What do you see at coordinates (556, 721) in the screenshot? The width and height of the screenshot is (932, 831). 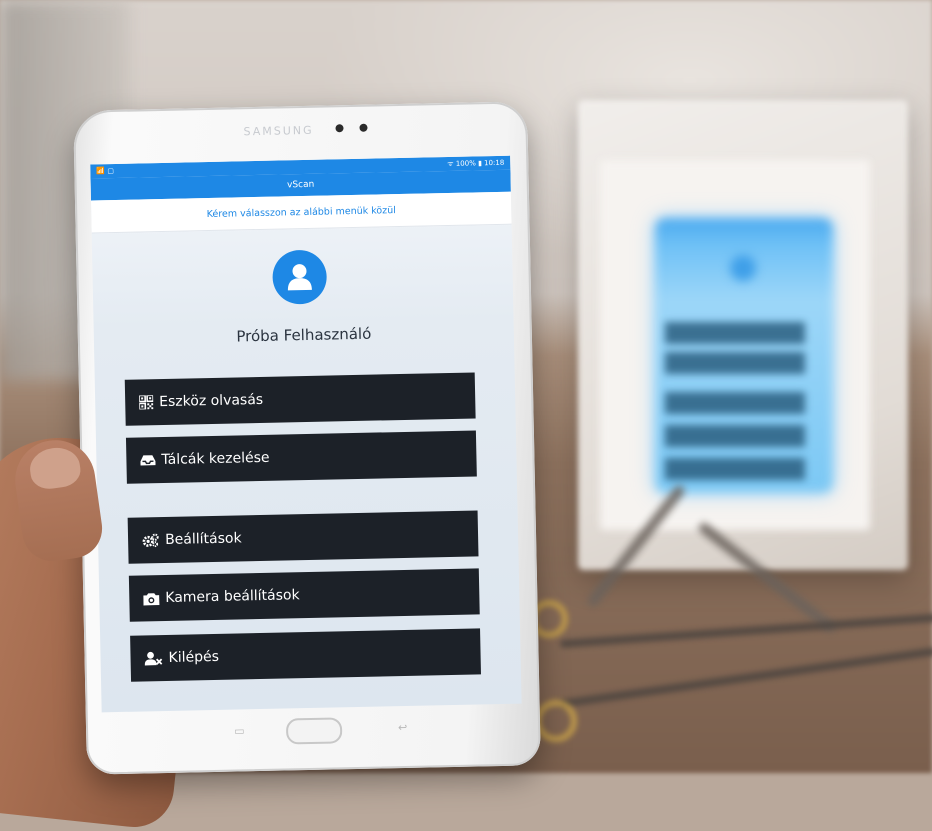 I see `background-instrument-ring` at bounding box center [556, 721].